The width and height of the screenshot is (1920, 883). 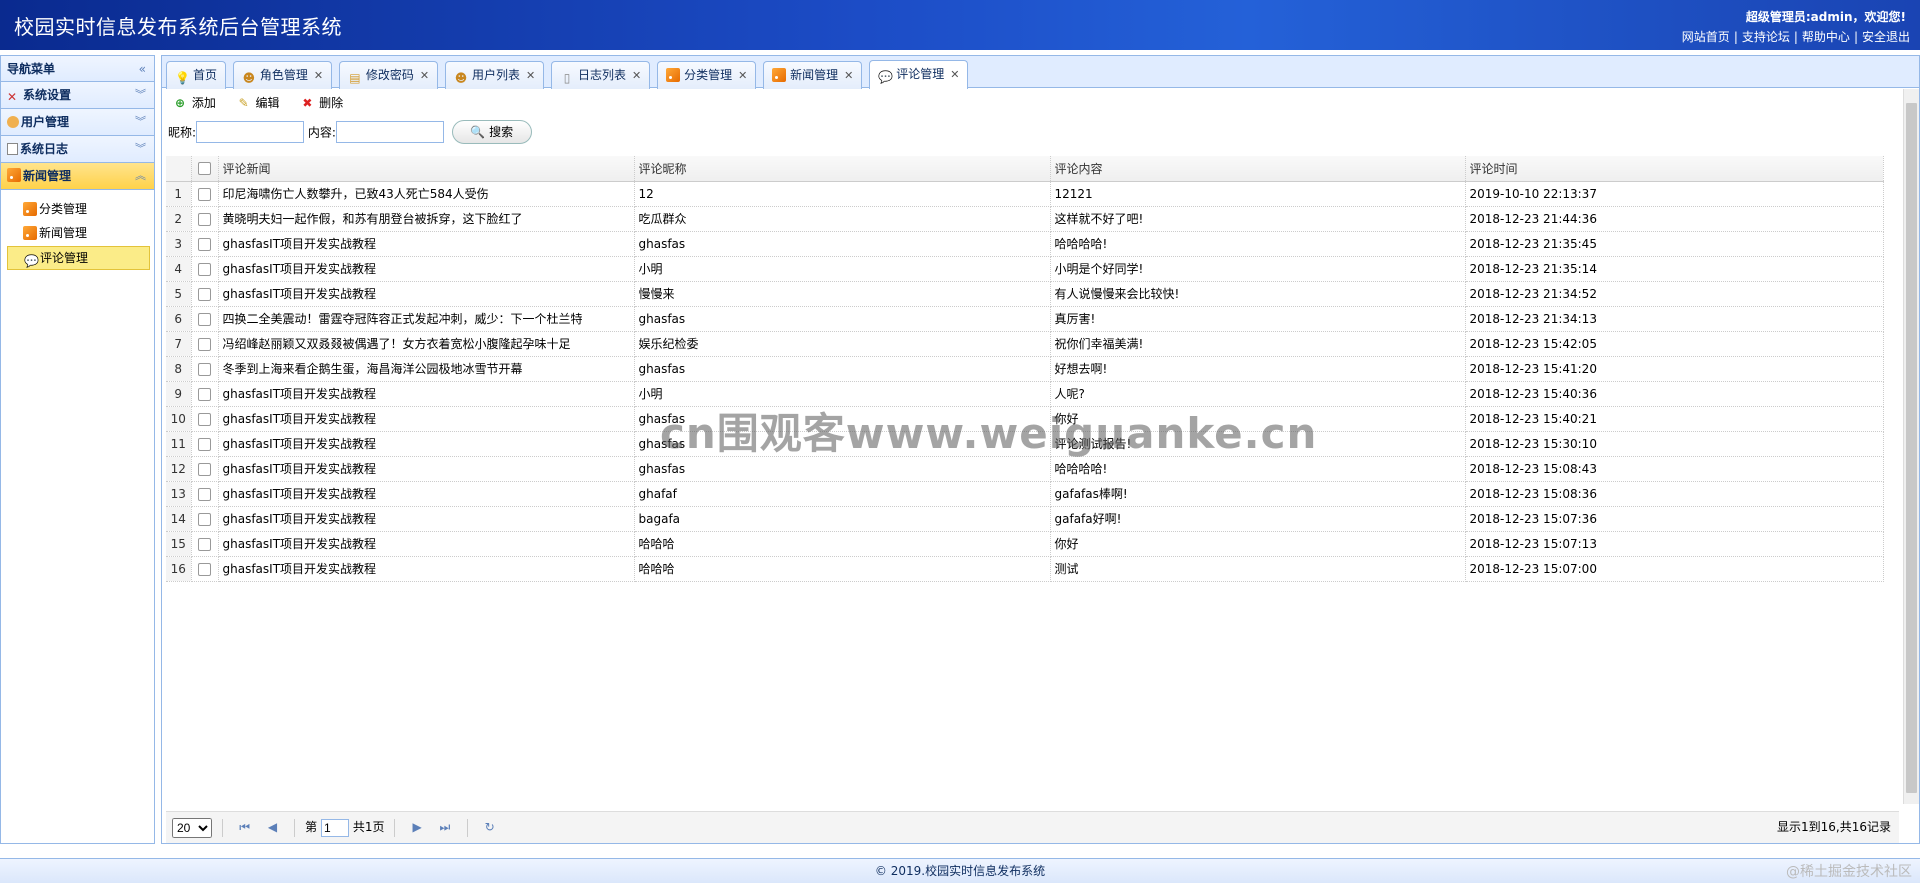 What do you see at coordinates (389, 132) in the screenshot?
I see `content-input` at bounding box center [389, 132].